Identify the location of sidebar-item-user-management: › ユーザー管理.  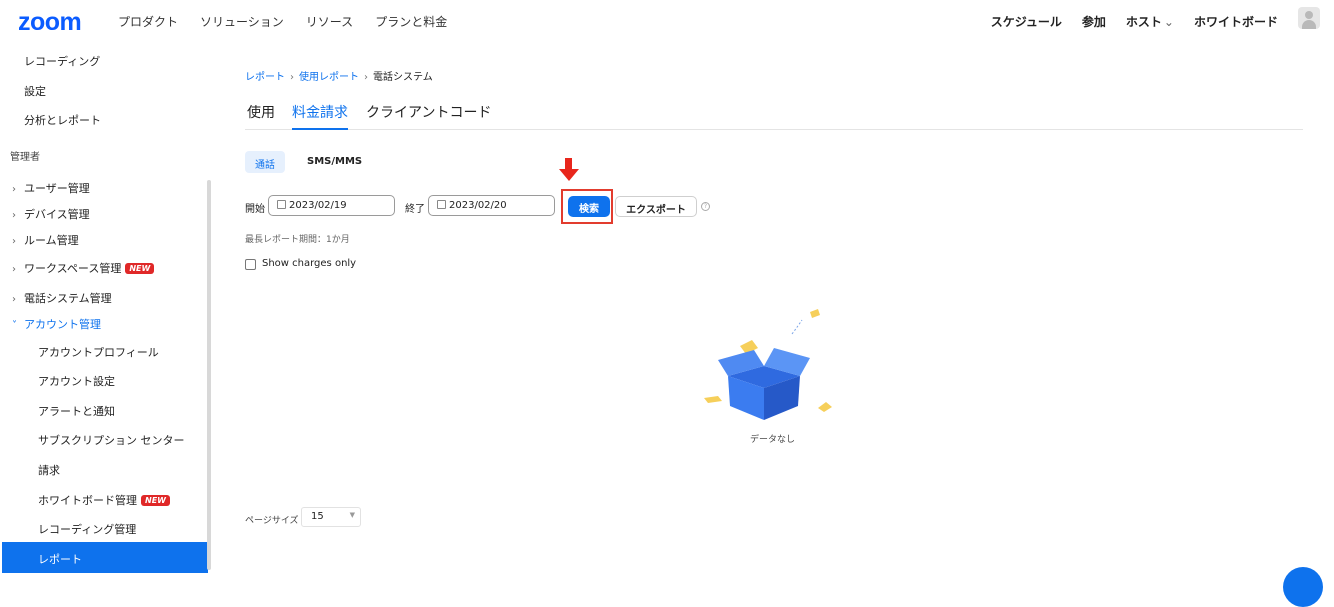
(51, 188).